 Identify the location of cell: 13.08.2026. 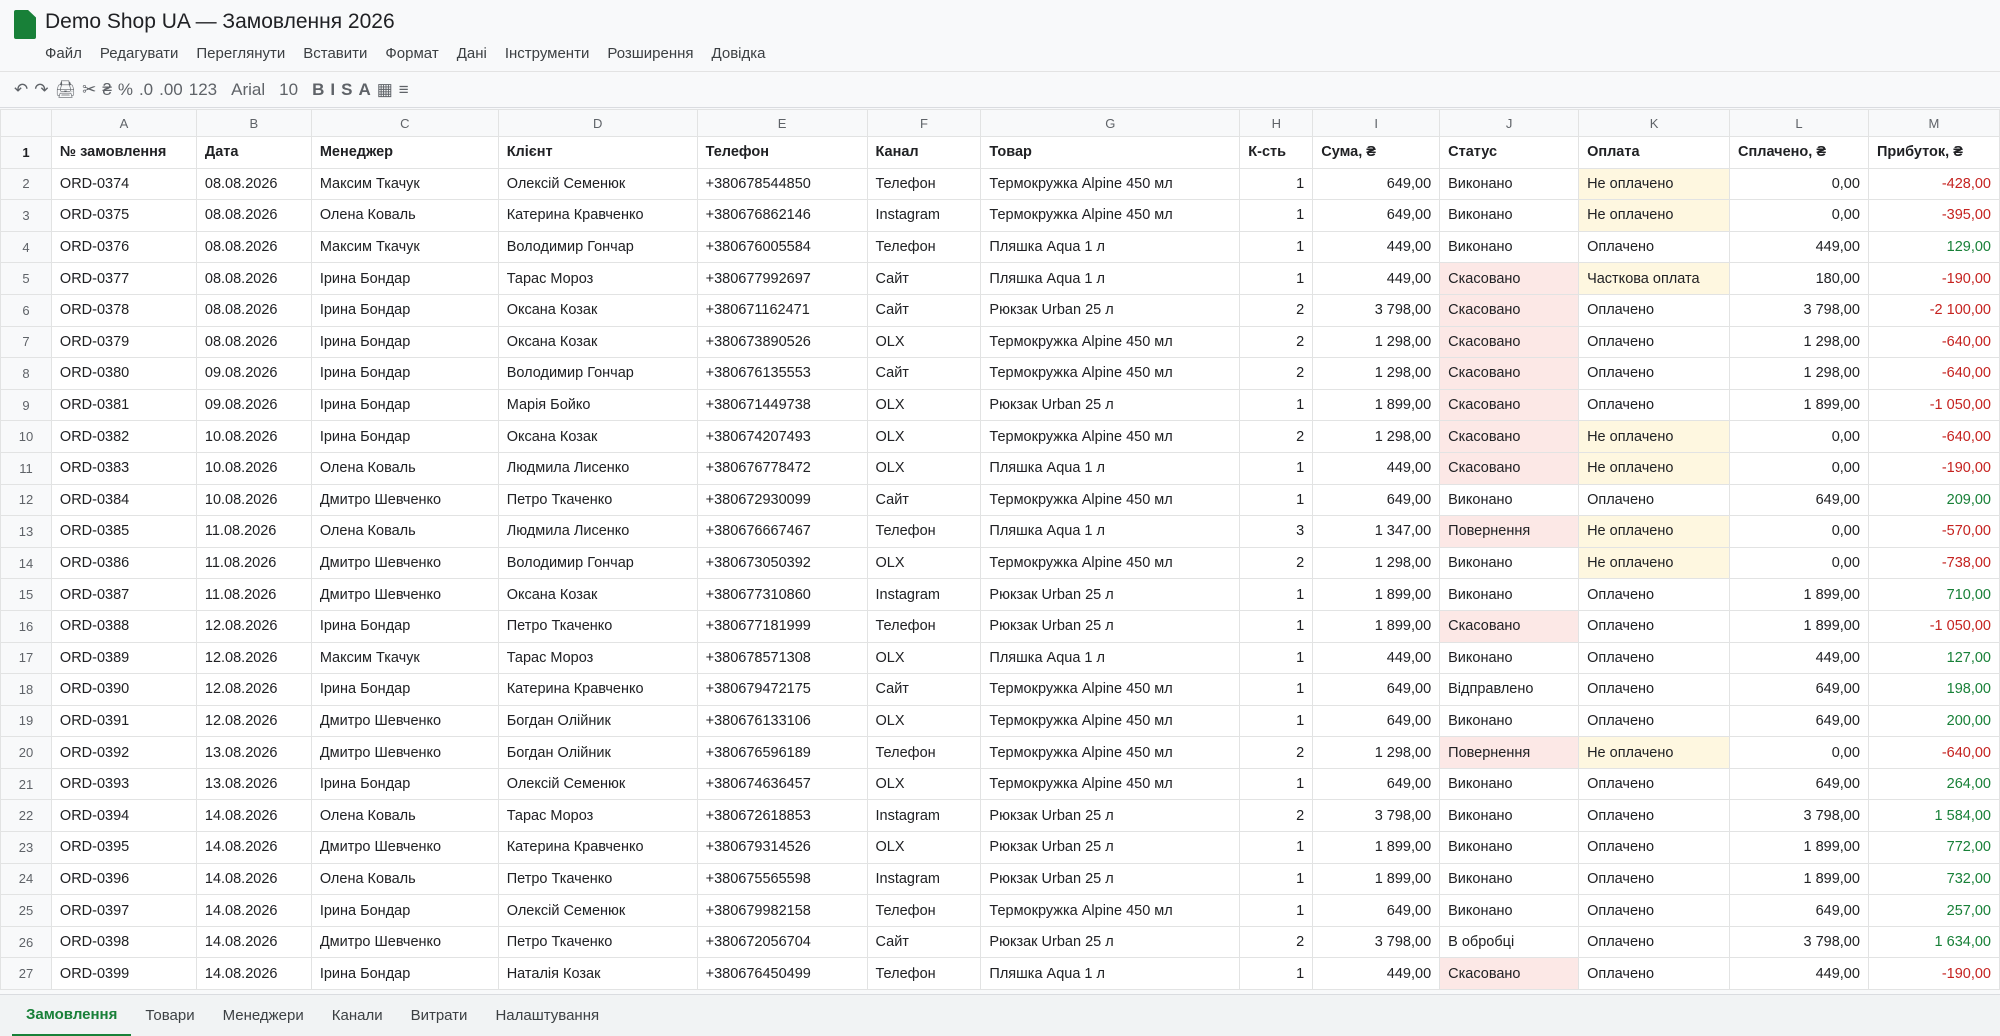
(253, 784).